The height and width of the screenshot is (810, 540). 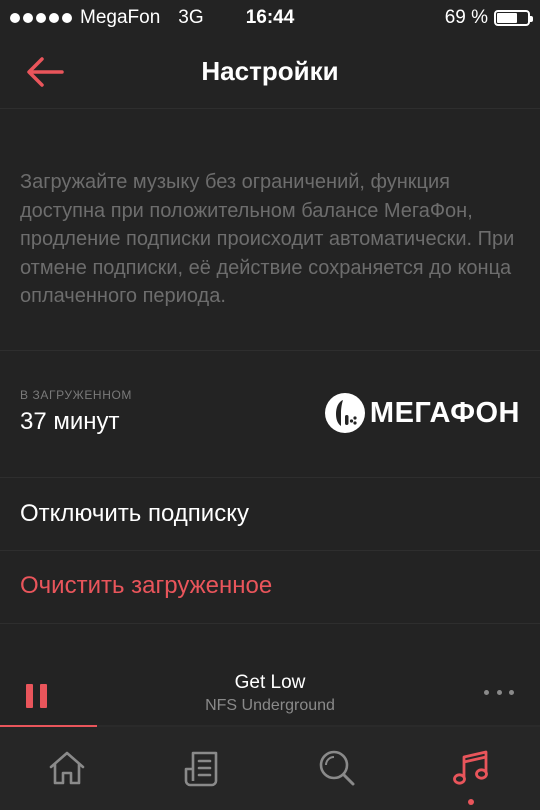 I want to click on page-title: Настройки, so click(x=270, y=71).